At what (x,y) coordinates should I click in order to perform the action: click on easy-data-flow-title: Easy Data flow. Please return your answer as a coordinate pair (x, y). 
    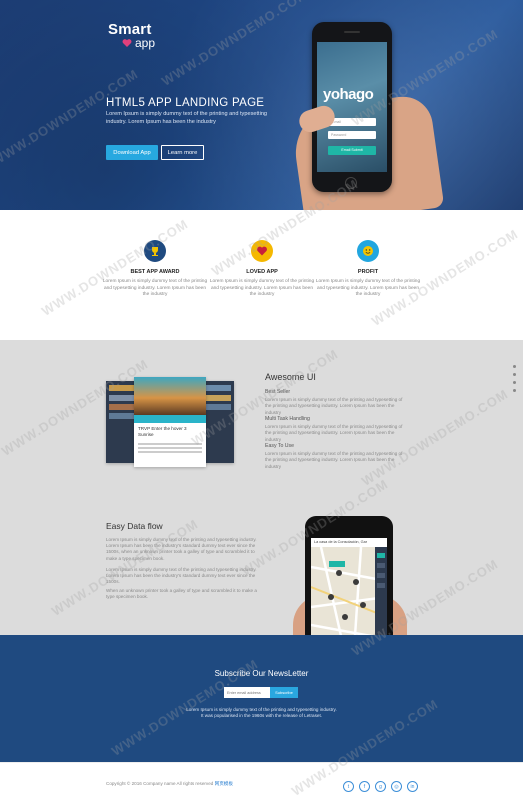
    Looking at the image, I should click on (134, 526).